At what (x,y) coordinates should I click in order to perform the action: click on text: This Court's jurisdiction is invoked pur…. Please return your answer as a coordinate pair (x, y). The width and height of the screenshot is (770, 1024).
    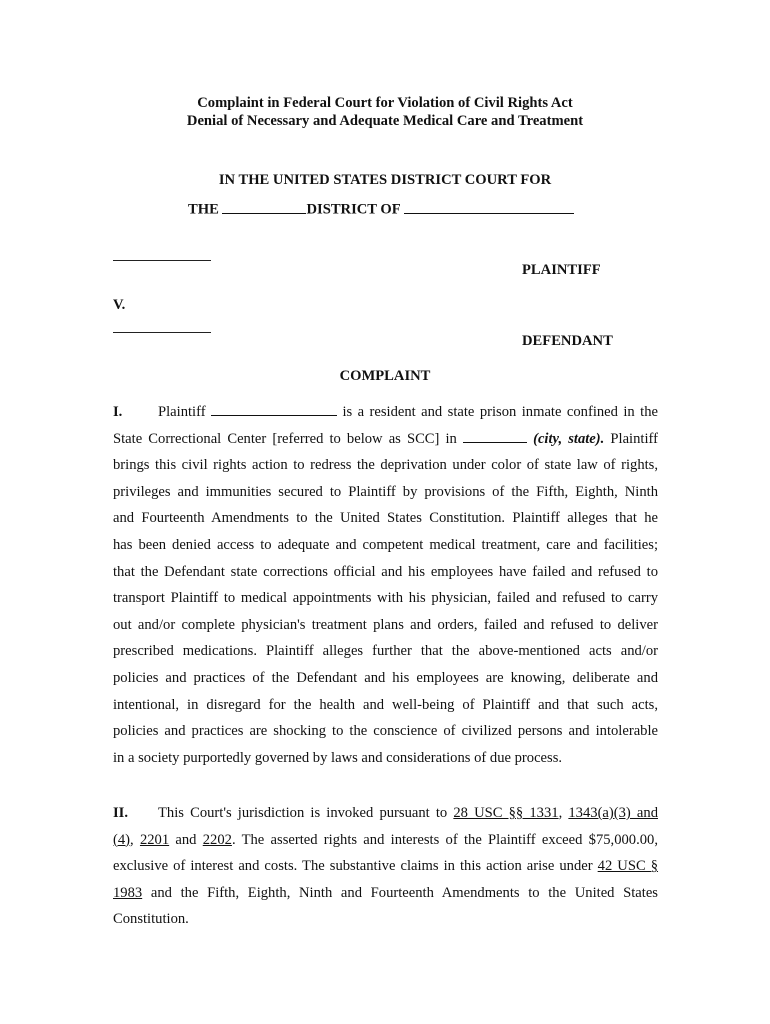
    Looking at the image, I should click on (303, 813).